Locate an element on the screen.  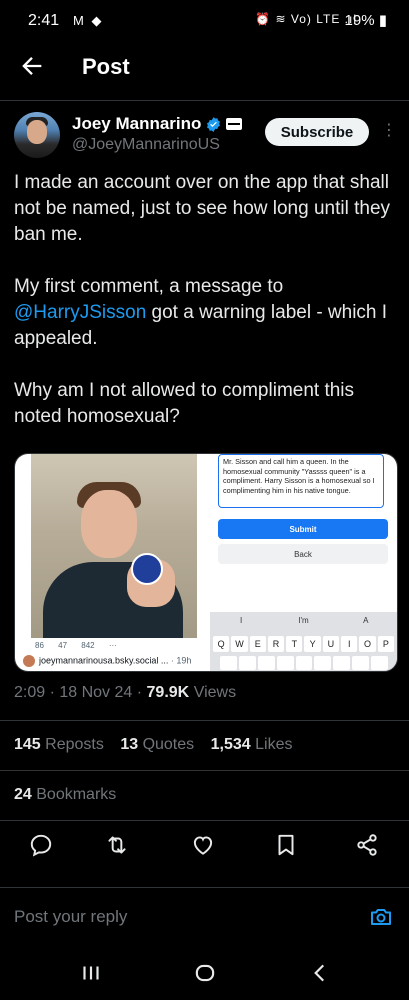
key: P is located at coordinates (385, 644).